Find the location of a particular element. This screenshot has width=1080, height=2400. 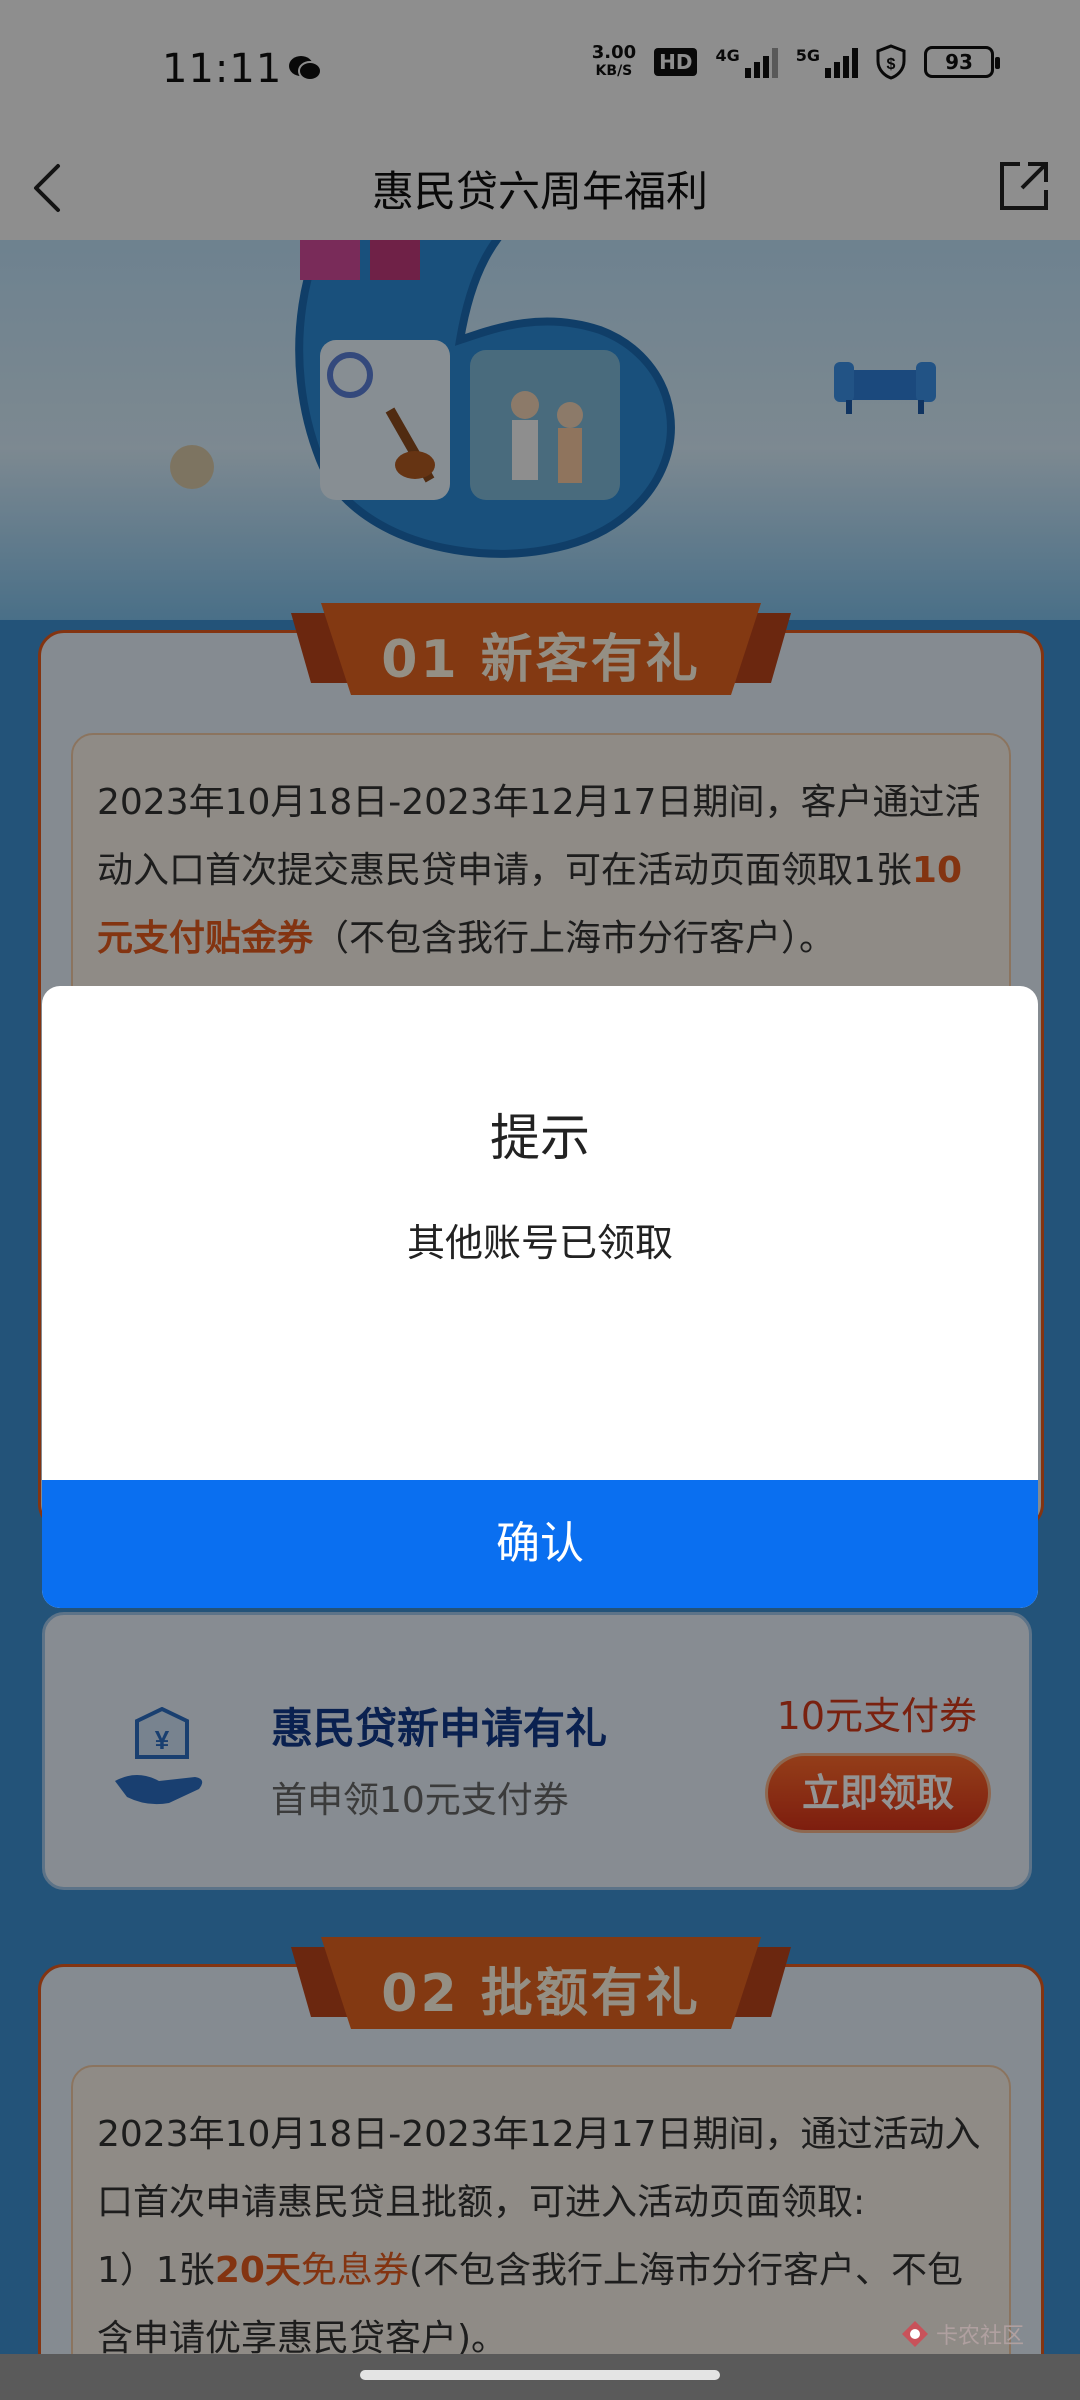

dialog-message: 其他账号已领取 is located at coordinates (539, 1243).